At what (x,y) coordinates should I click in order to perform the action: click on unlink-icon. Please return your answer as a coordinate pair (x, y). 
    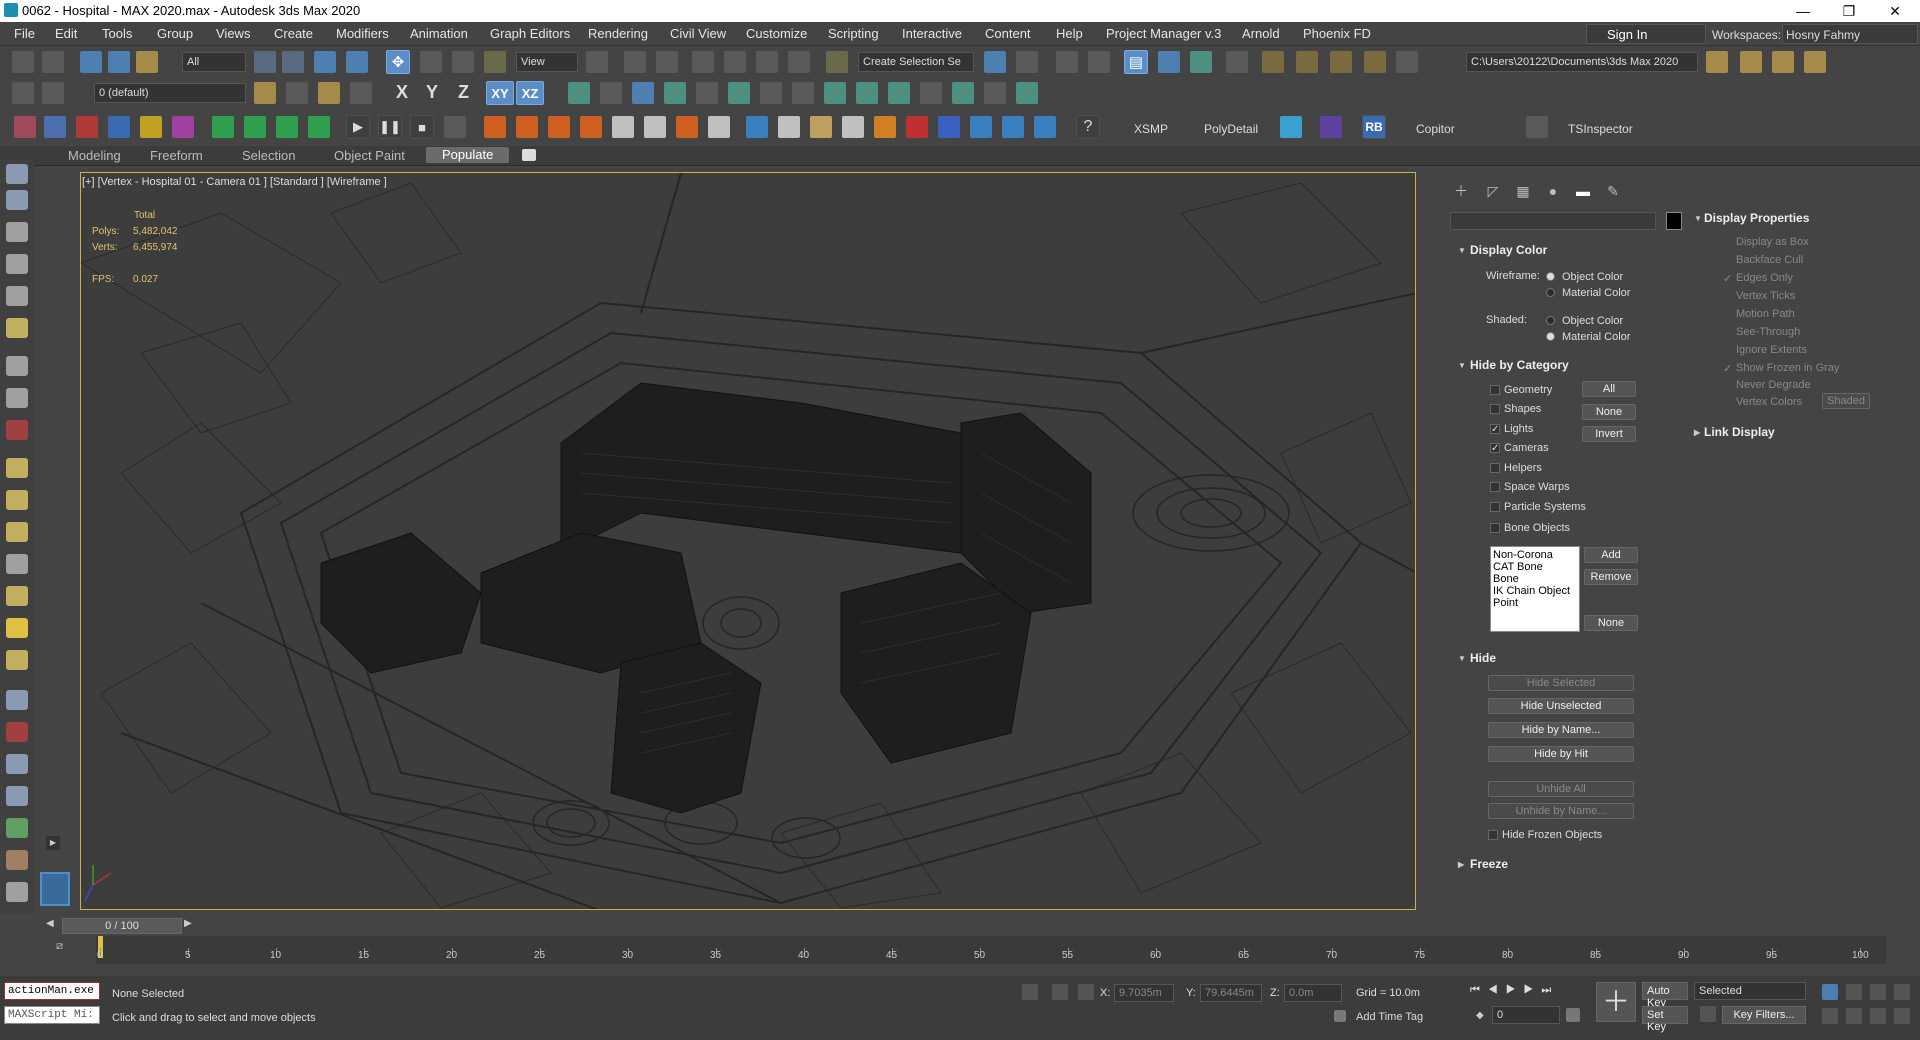
    Looking at the image, I should click on (119, 62).